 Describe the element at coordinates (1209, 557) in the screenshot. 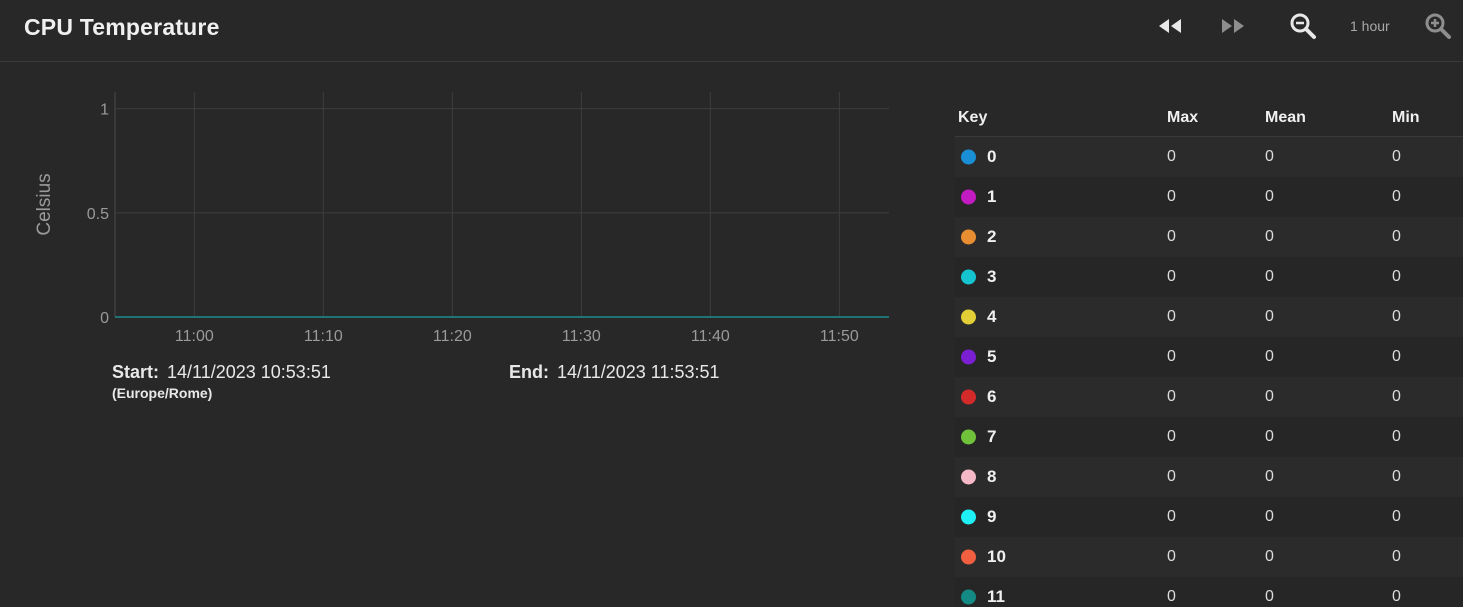

I see `legend-row: 10 0 0 0` at that location.